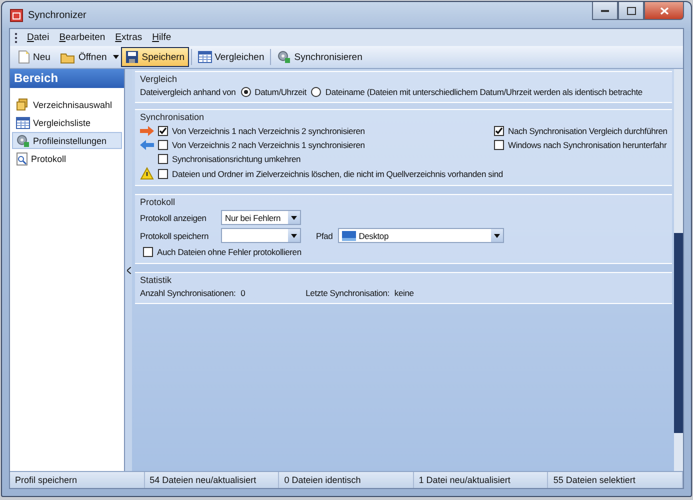 This screenshot has width=693, height=500. What do you see at coordinates (421, 235) in the screenshot?
I see `path-dropdown: Desktop` at bounding box center [421, 235].